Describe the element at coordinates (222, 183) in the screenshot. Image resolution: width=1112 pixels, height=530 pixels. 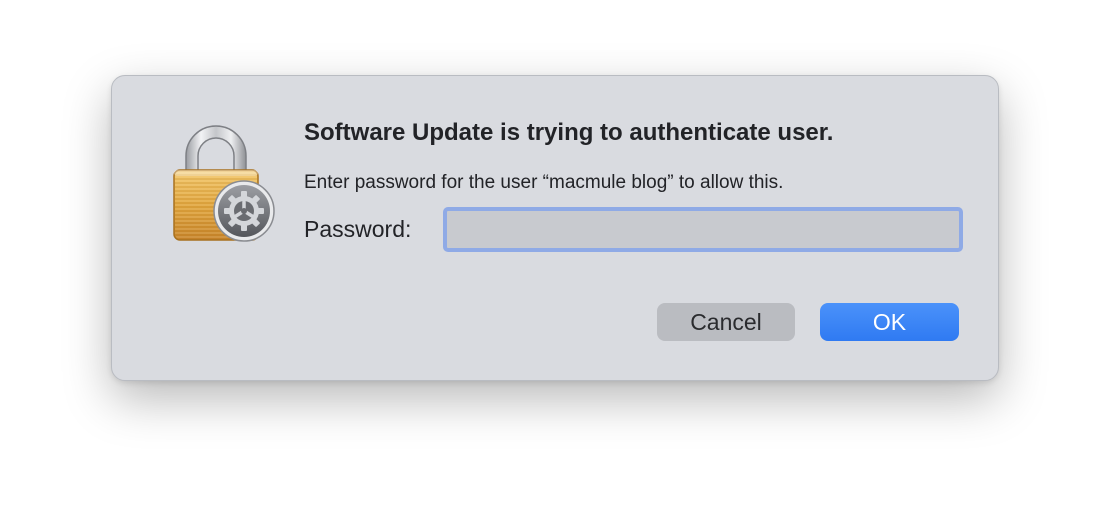
I see `lock-with-gear-icon` at that location.